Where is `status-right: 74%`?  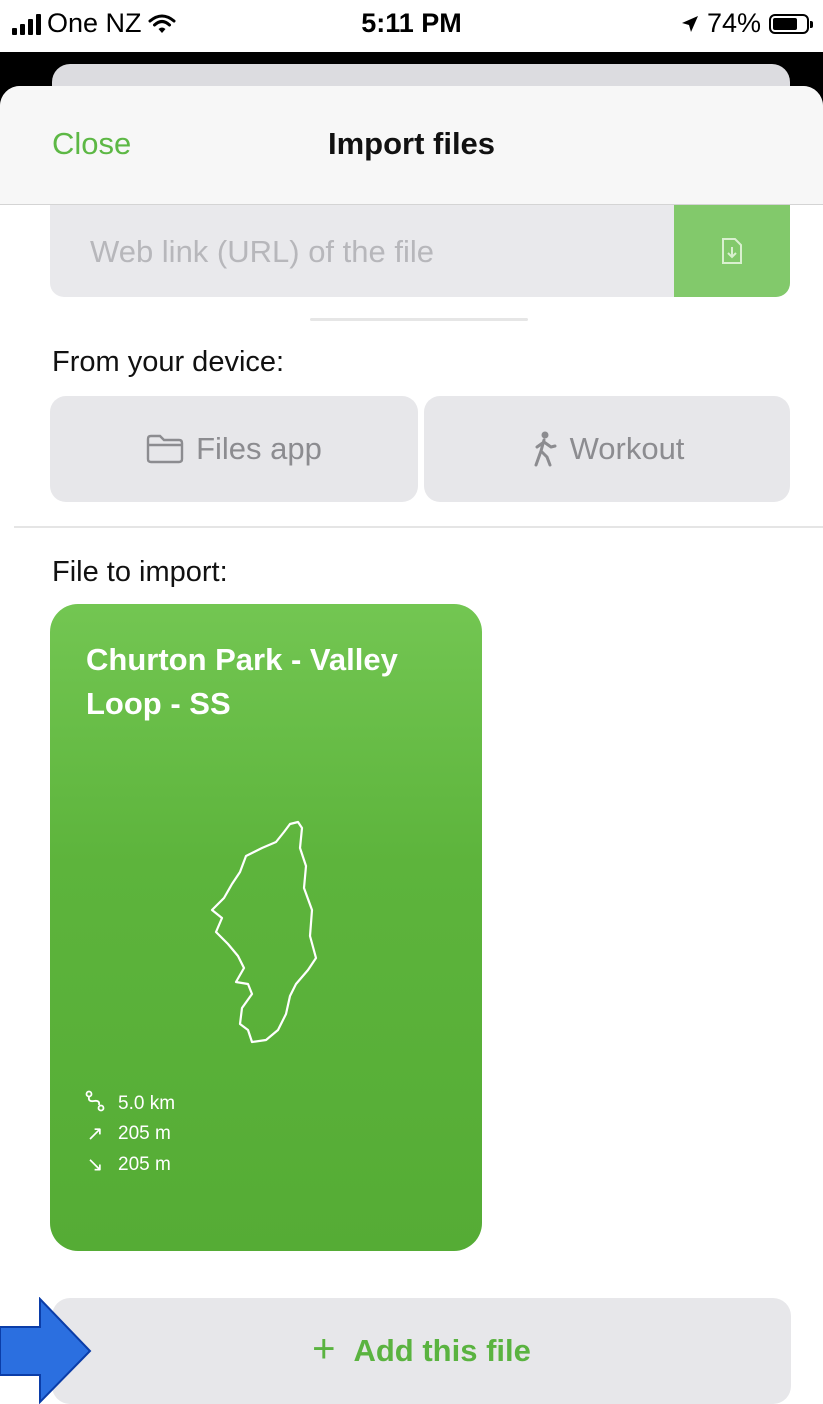
status-right: 74% is located at coordinates (747, 23).